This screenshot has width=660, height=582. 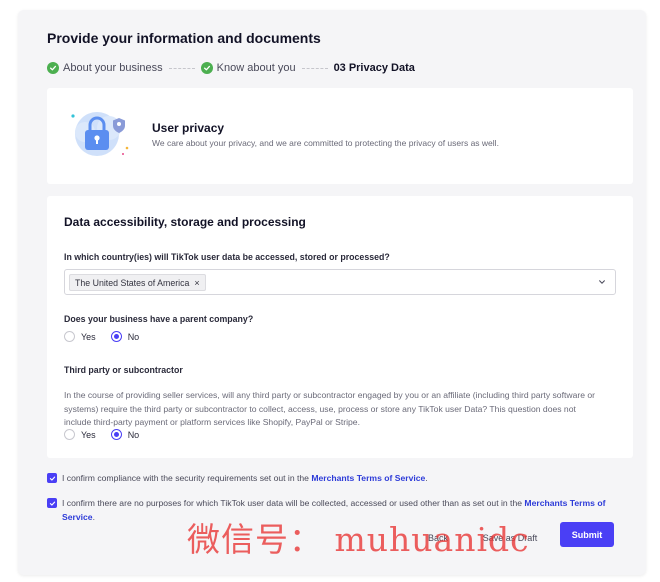 I want to click on step-privacy-data: 03 Privacy Data, so click(x=374, y=68).